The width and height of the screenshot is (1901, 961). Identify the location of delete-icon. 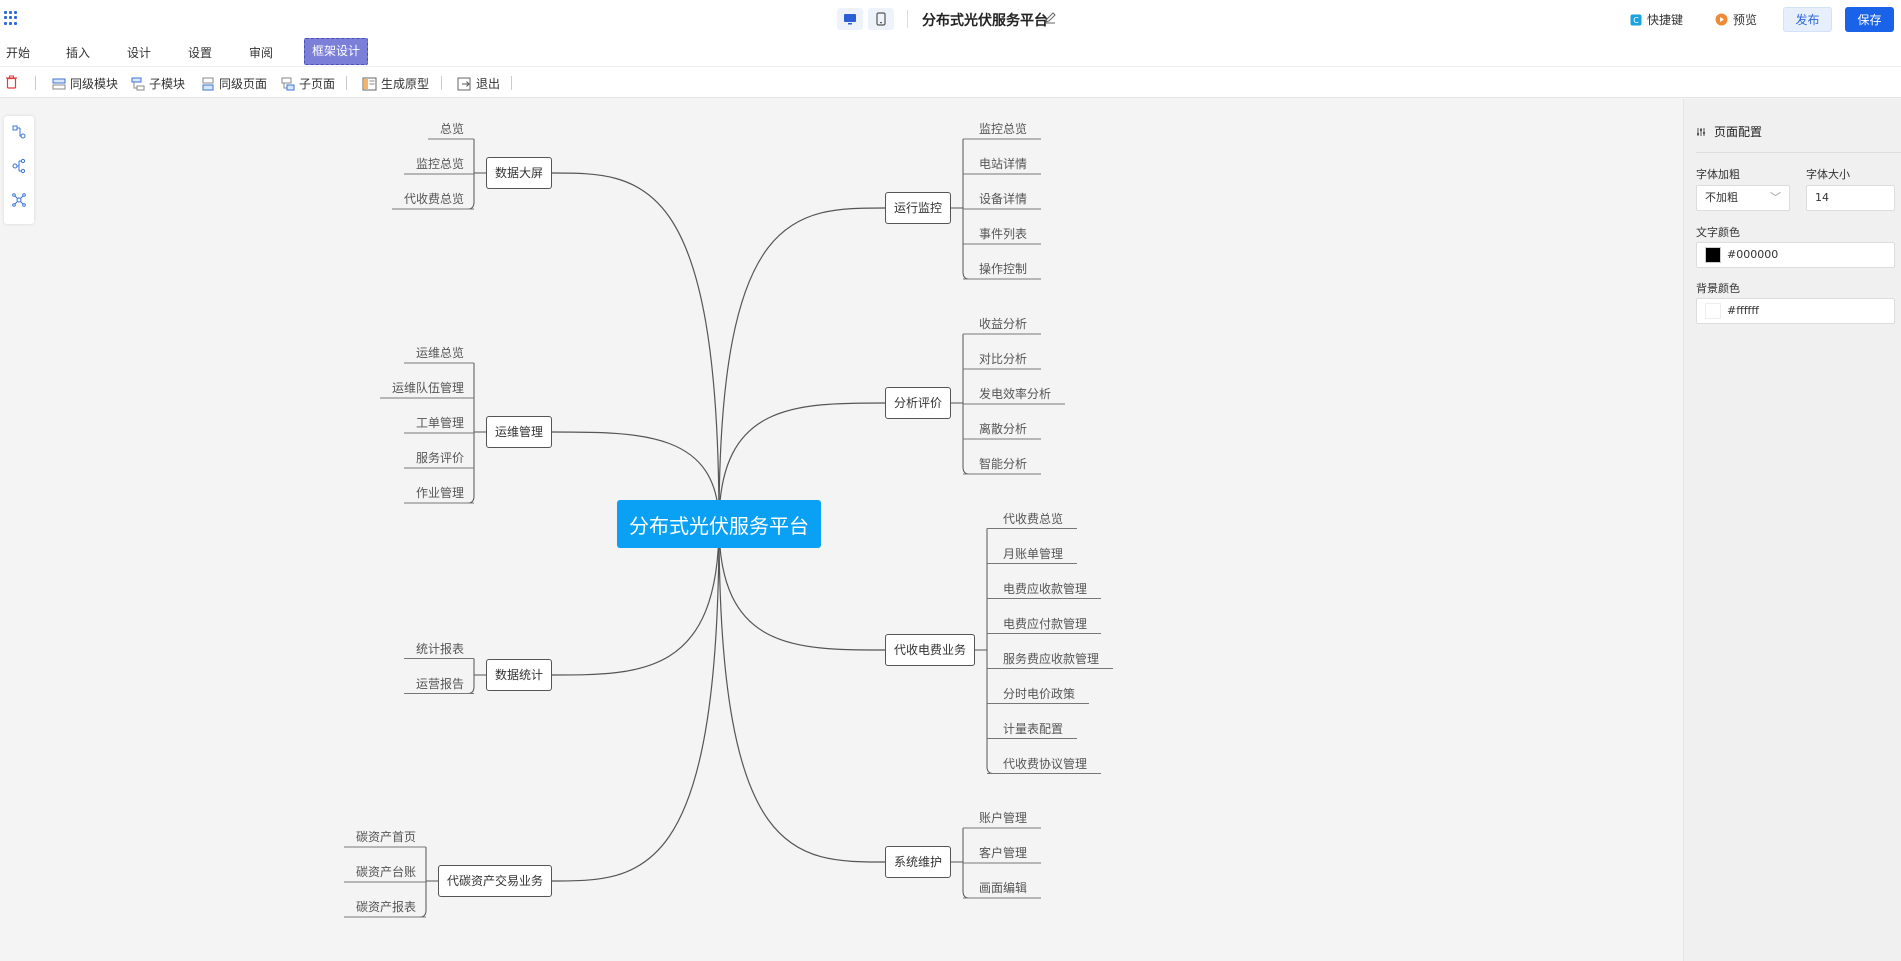
(11, 82).